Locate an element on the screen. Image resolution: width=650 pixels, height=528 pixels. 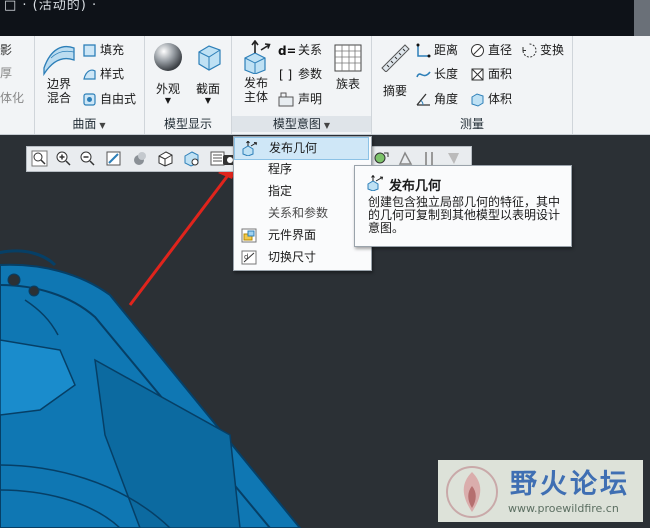
group-label-text: 测量 is located at coordinates (471, 124).